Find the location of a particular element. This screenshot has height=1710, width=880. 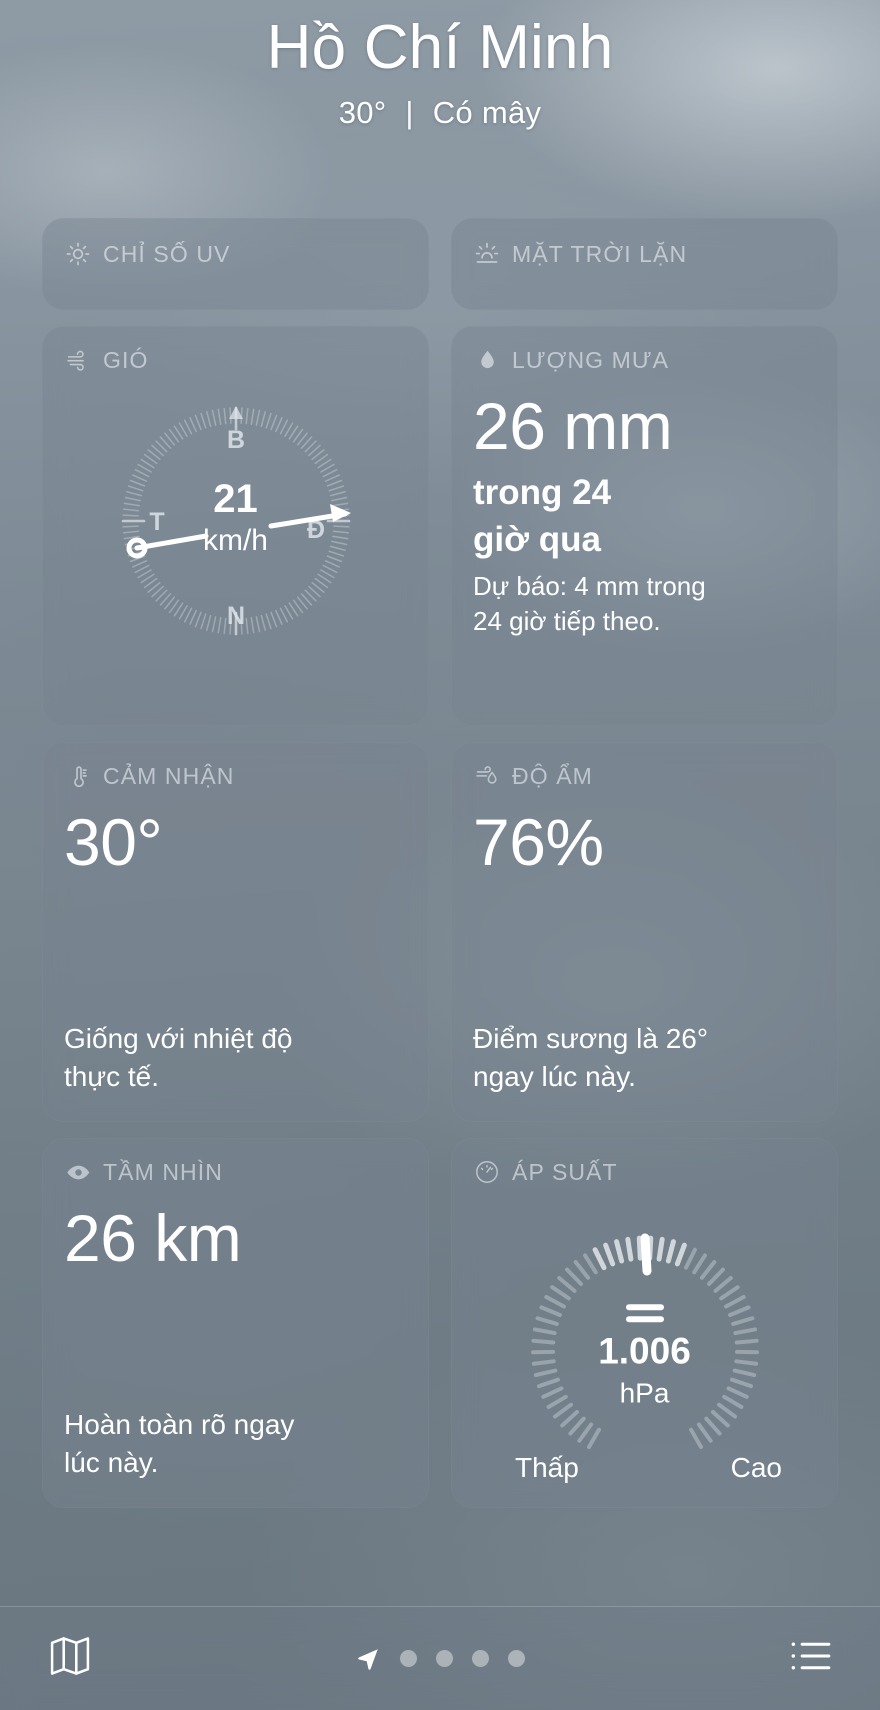

humidity-note-line2: ngay lúc này. is located at coordinates (554, 1076).